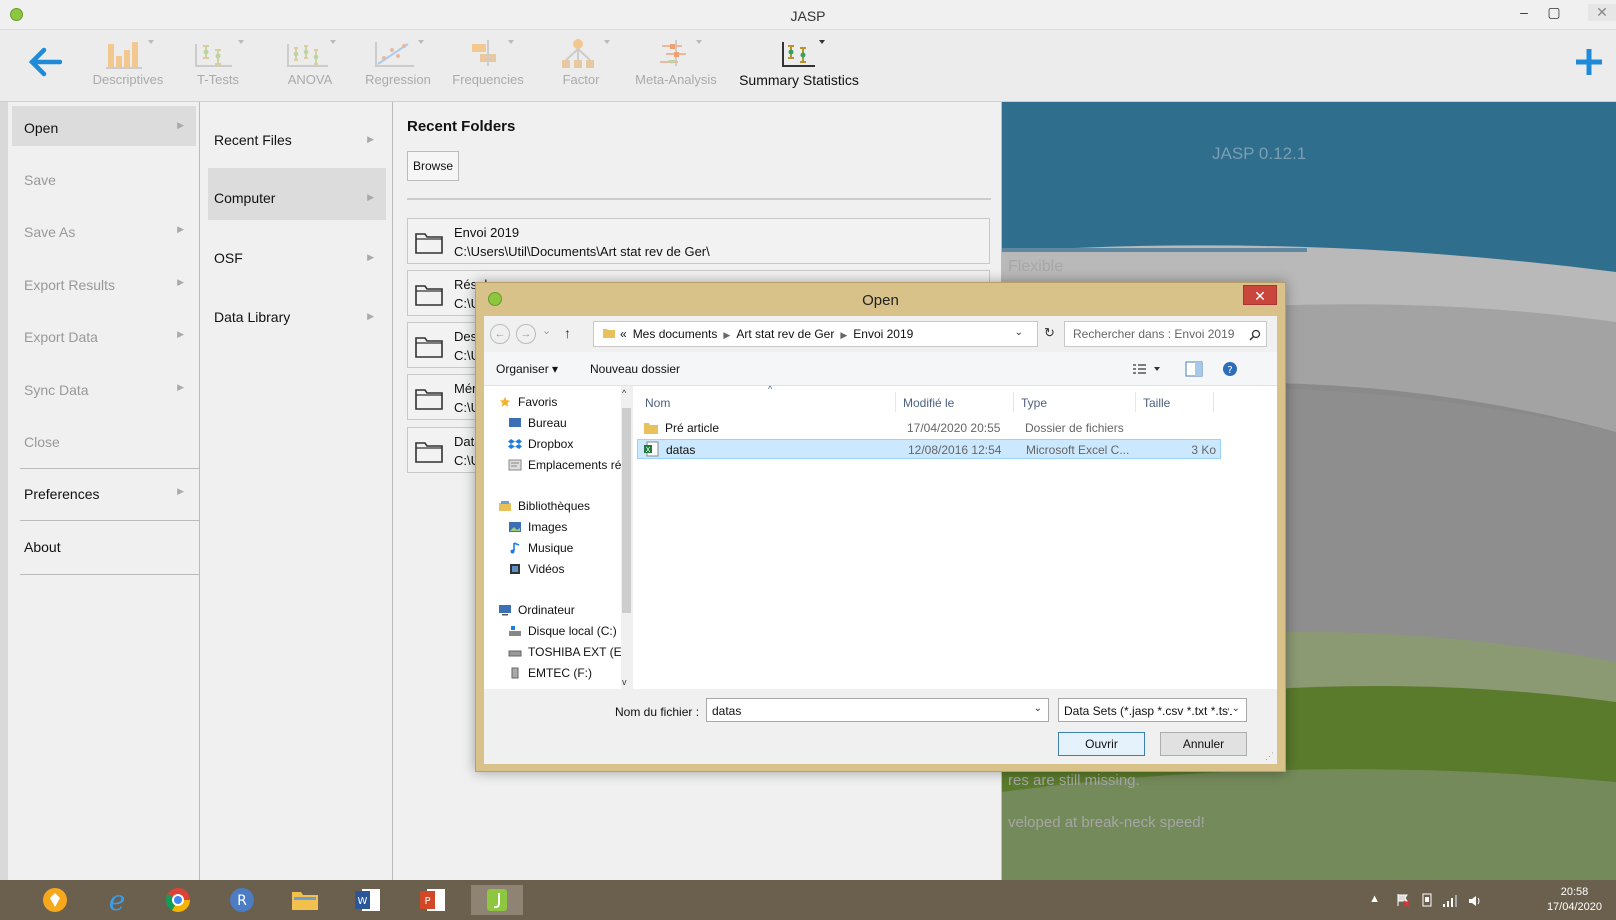 This screenshot has height=920, width=1616. Describe the element at coordinates (1374, 899) in the screenshot. I see `tray-expand-icon: ▲` at that location.